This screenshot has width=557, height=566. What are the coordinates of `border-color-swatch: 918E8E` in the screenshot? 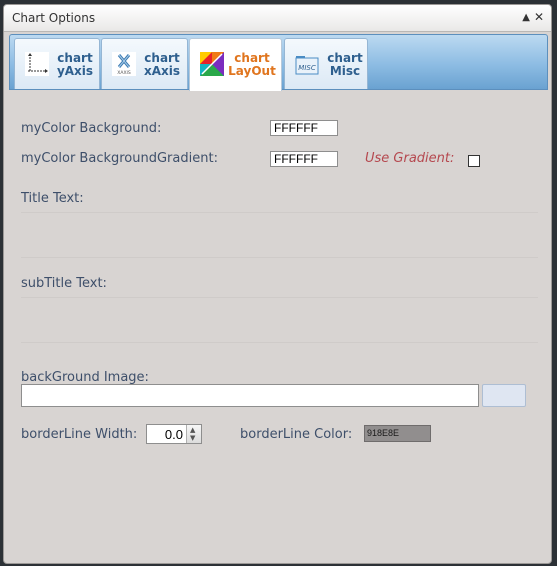 It's located at (397, 433).